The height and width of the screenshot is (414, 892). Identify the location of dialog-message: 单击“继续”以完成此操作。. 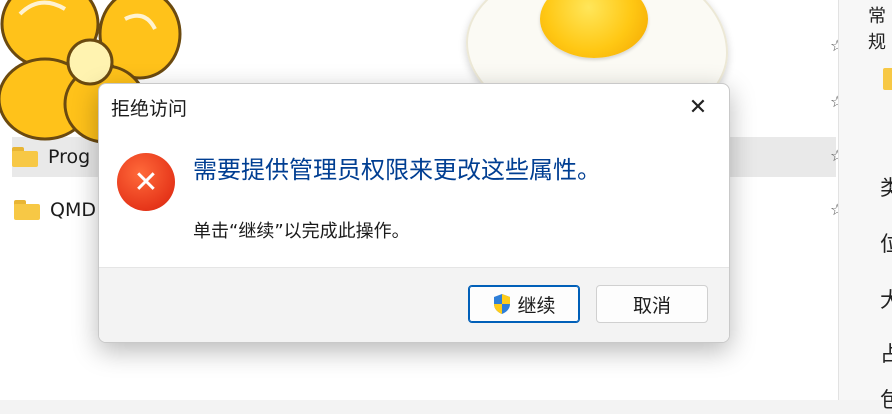
(301, 231).